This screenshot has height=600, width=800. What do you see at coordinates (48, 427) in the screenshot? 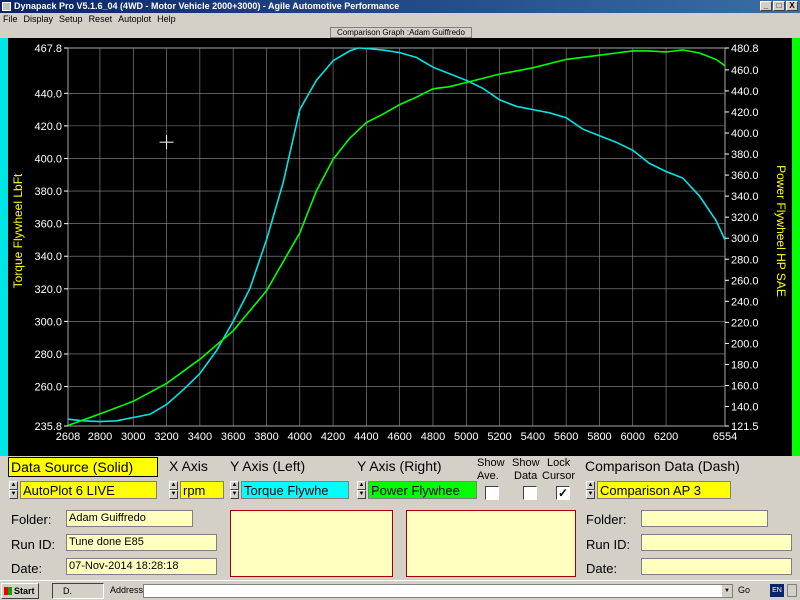
I see `left-tick-label: 235.8` at bounding box center [48, 427].